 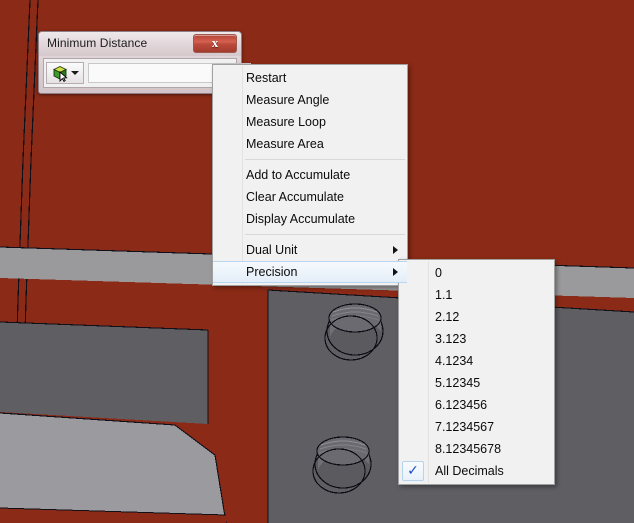 What do you see at coordinates (310, 100) in the screenshot?
I see `menu-item-measure-angle: Measure Angle` at bounding box center [310, 100].